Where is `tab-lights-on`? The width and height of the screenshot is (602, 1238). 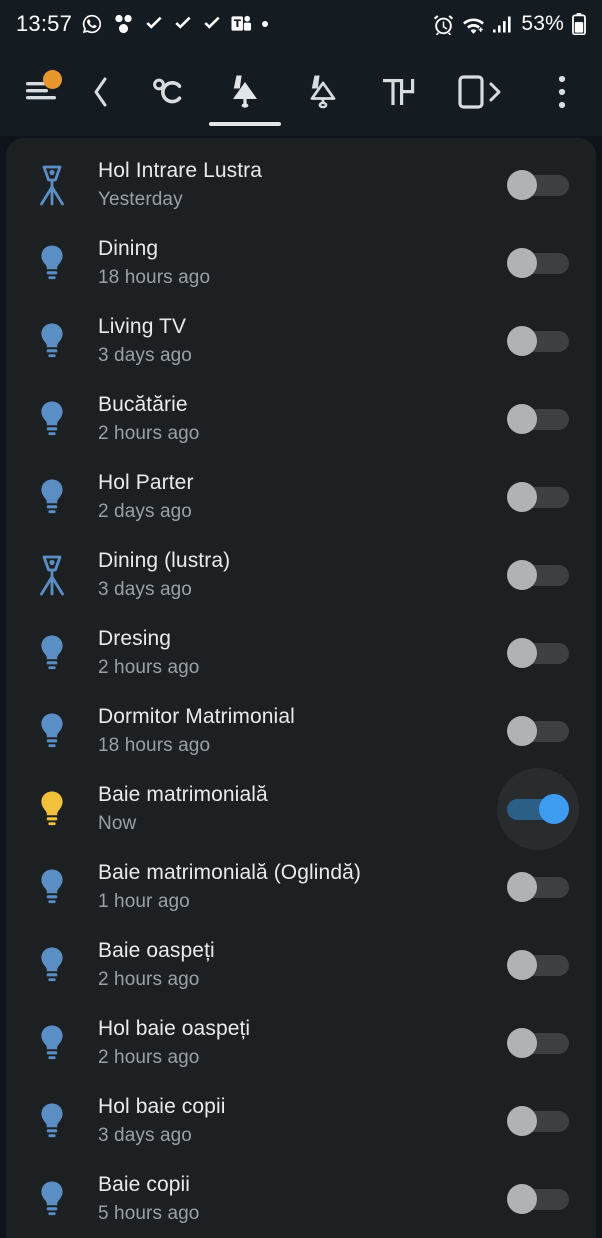
tab-lights-on is located at coordinates (245, 92).